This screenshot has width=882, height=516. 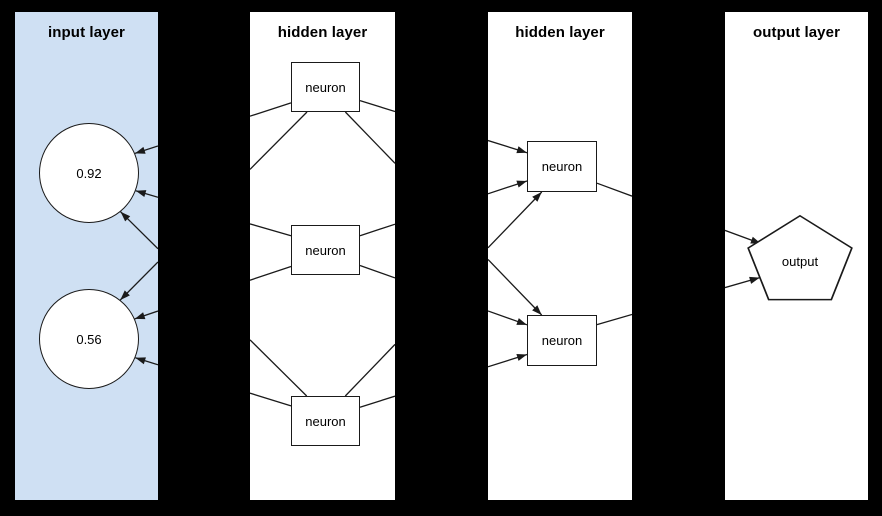 What do you see at coordinates (86, 32) in the screenshot?
I see `layer-title-input: input layer` at bounding box center [86, 32].